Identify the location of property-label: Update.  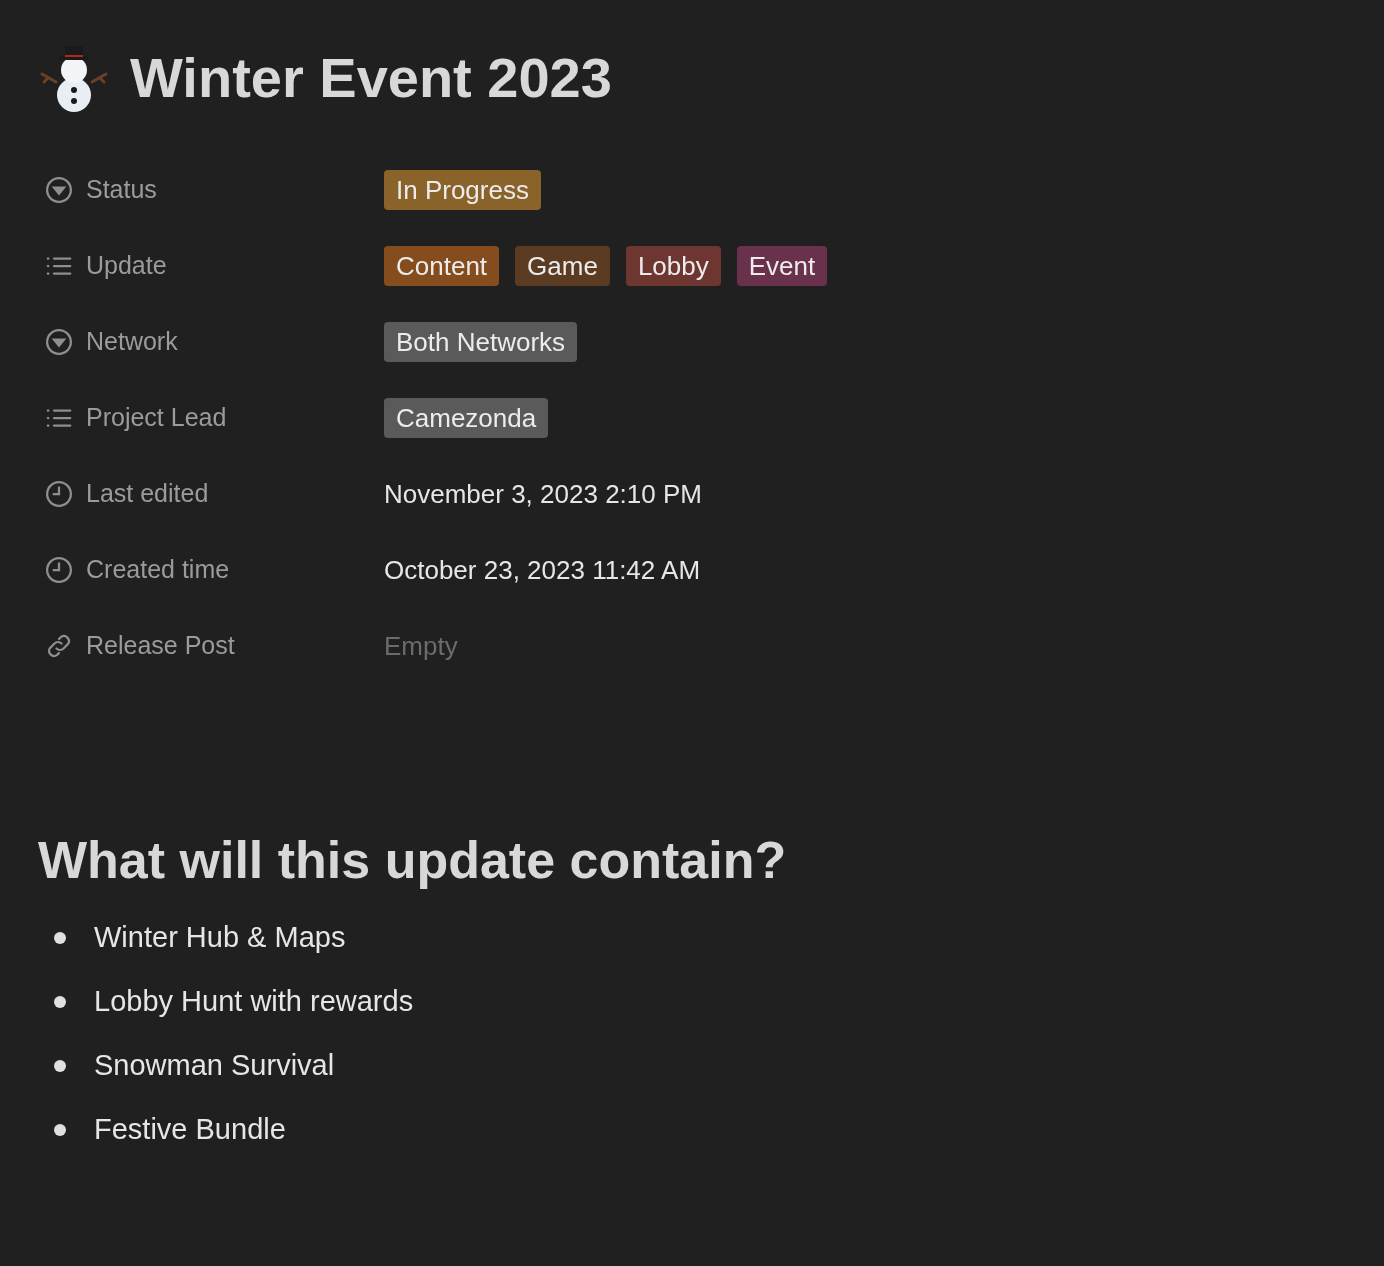
(126, 266).